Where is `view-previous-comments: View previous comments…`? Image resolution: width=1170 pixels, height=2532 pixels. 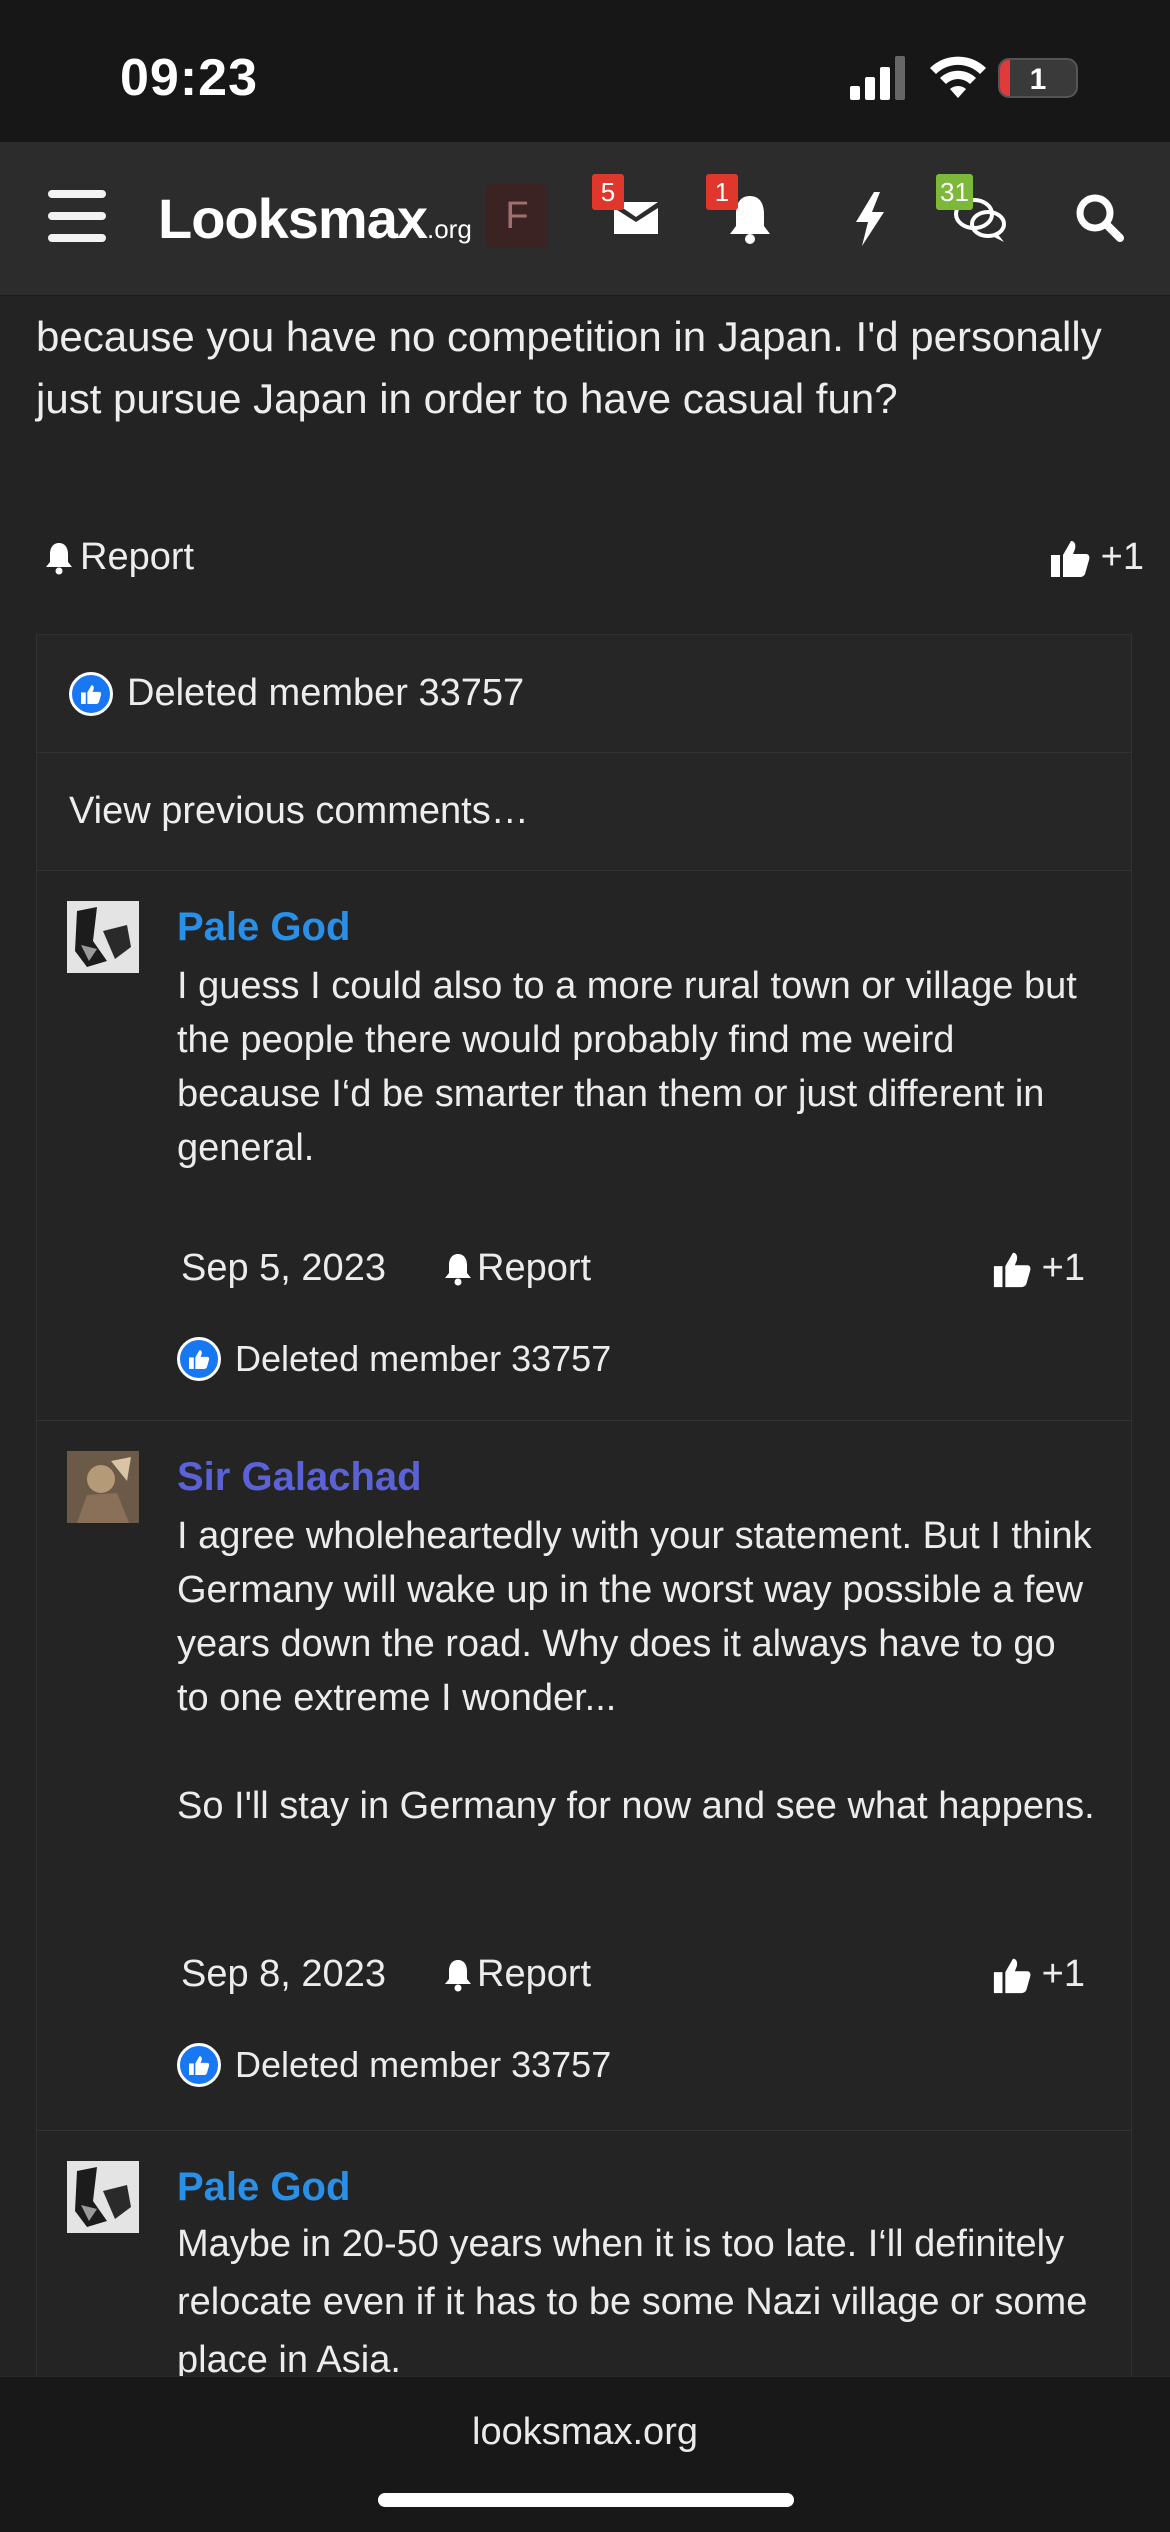
view-previous-comments: View previous comments… is located at coordinates (584, 812).